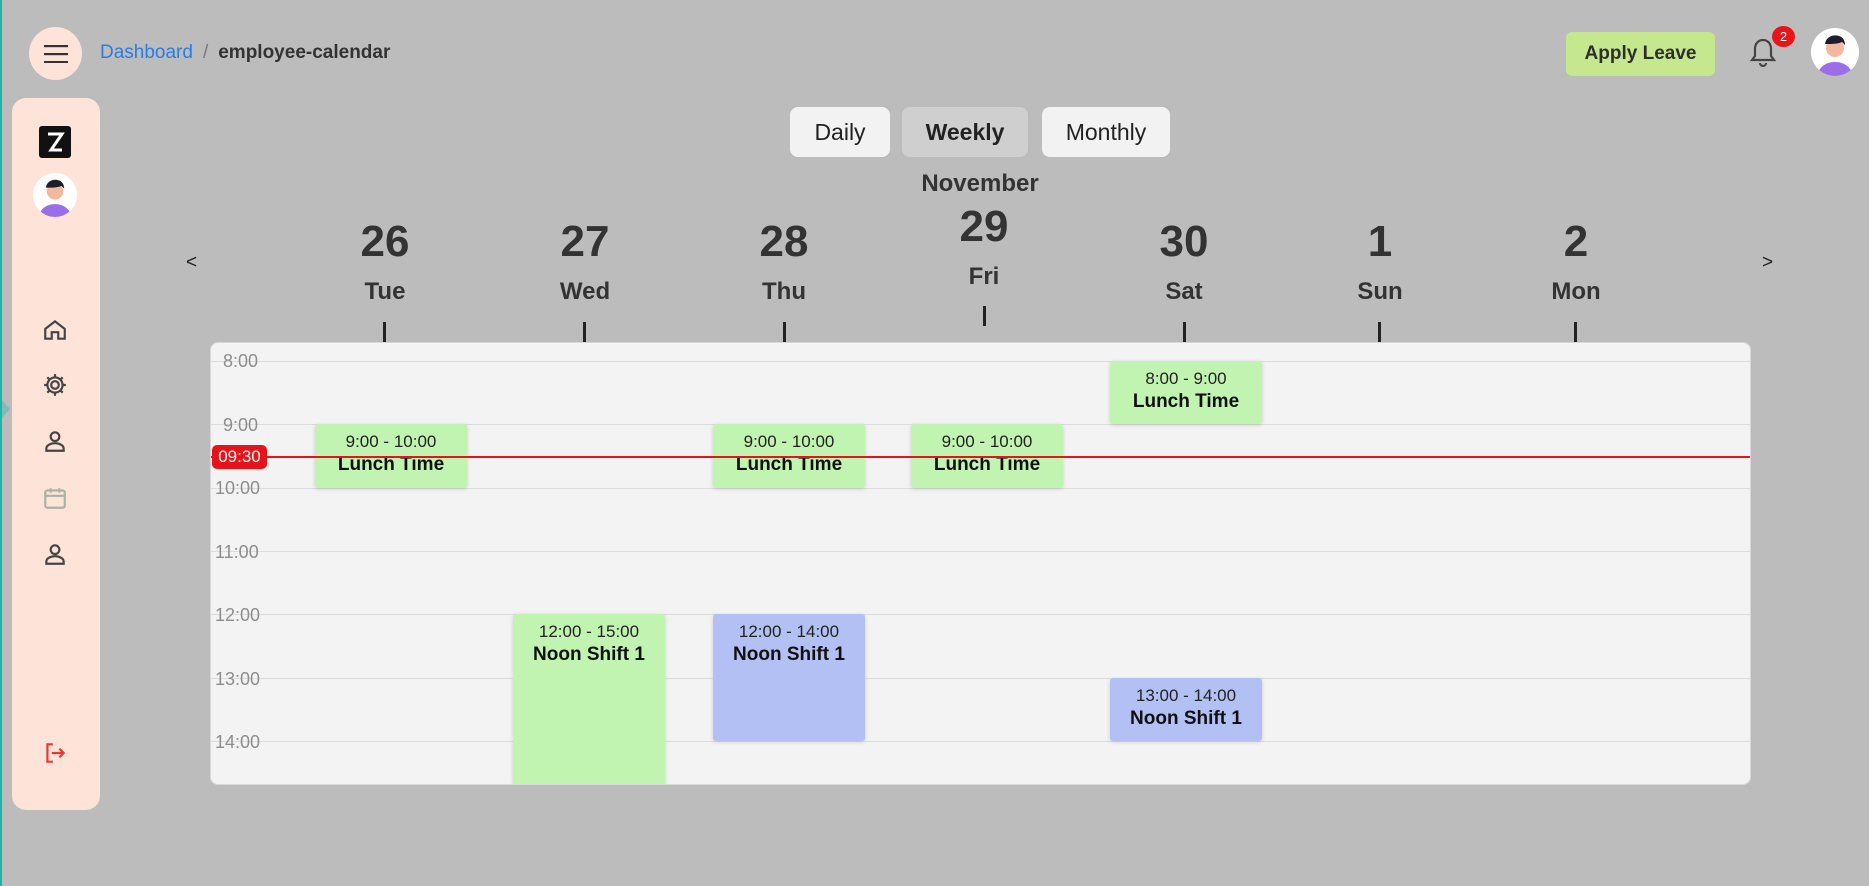 The width and height of the screenshot is (1869, 886). I want to click on day-name: Fri, so click(984, 276).